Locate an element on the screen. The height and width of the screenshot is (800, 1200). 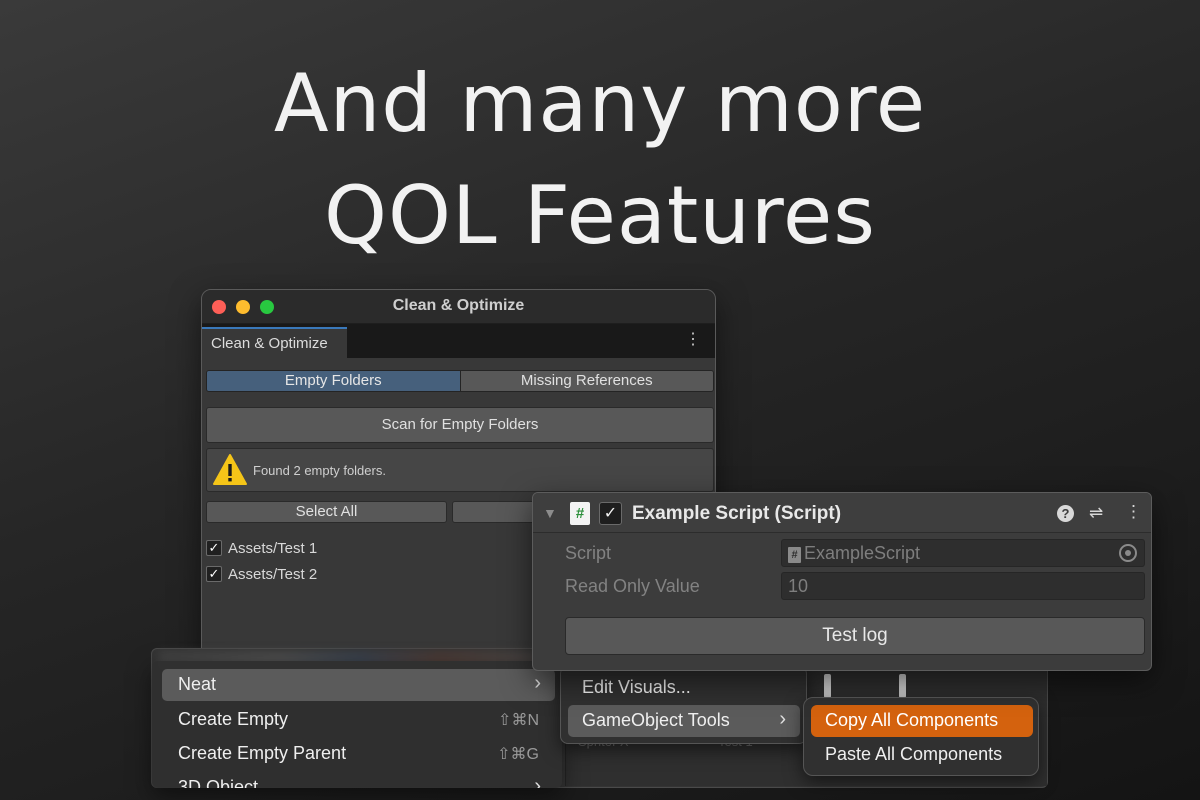
menu-item-label: 3D Object is located at coordinates (218, 782).